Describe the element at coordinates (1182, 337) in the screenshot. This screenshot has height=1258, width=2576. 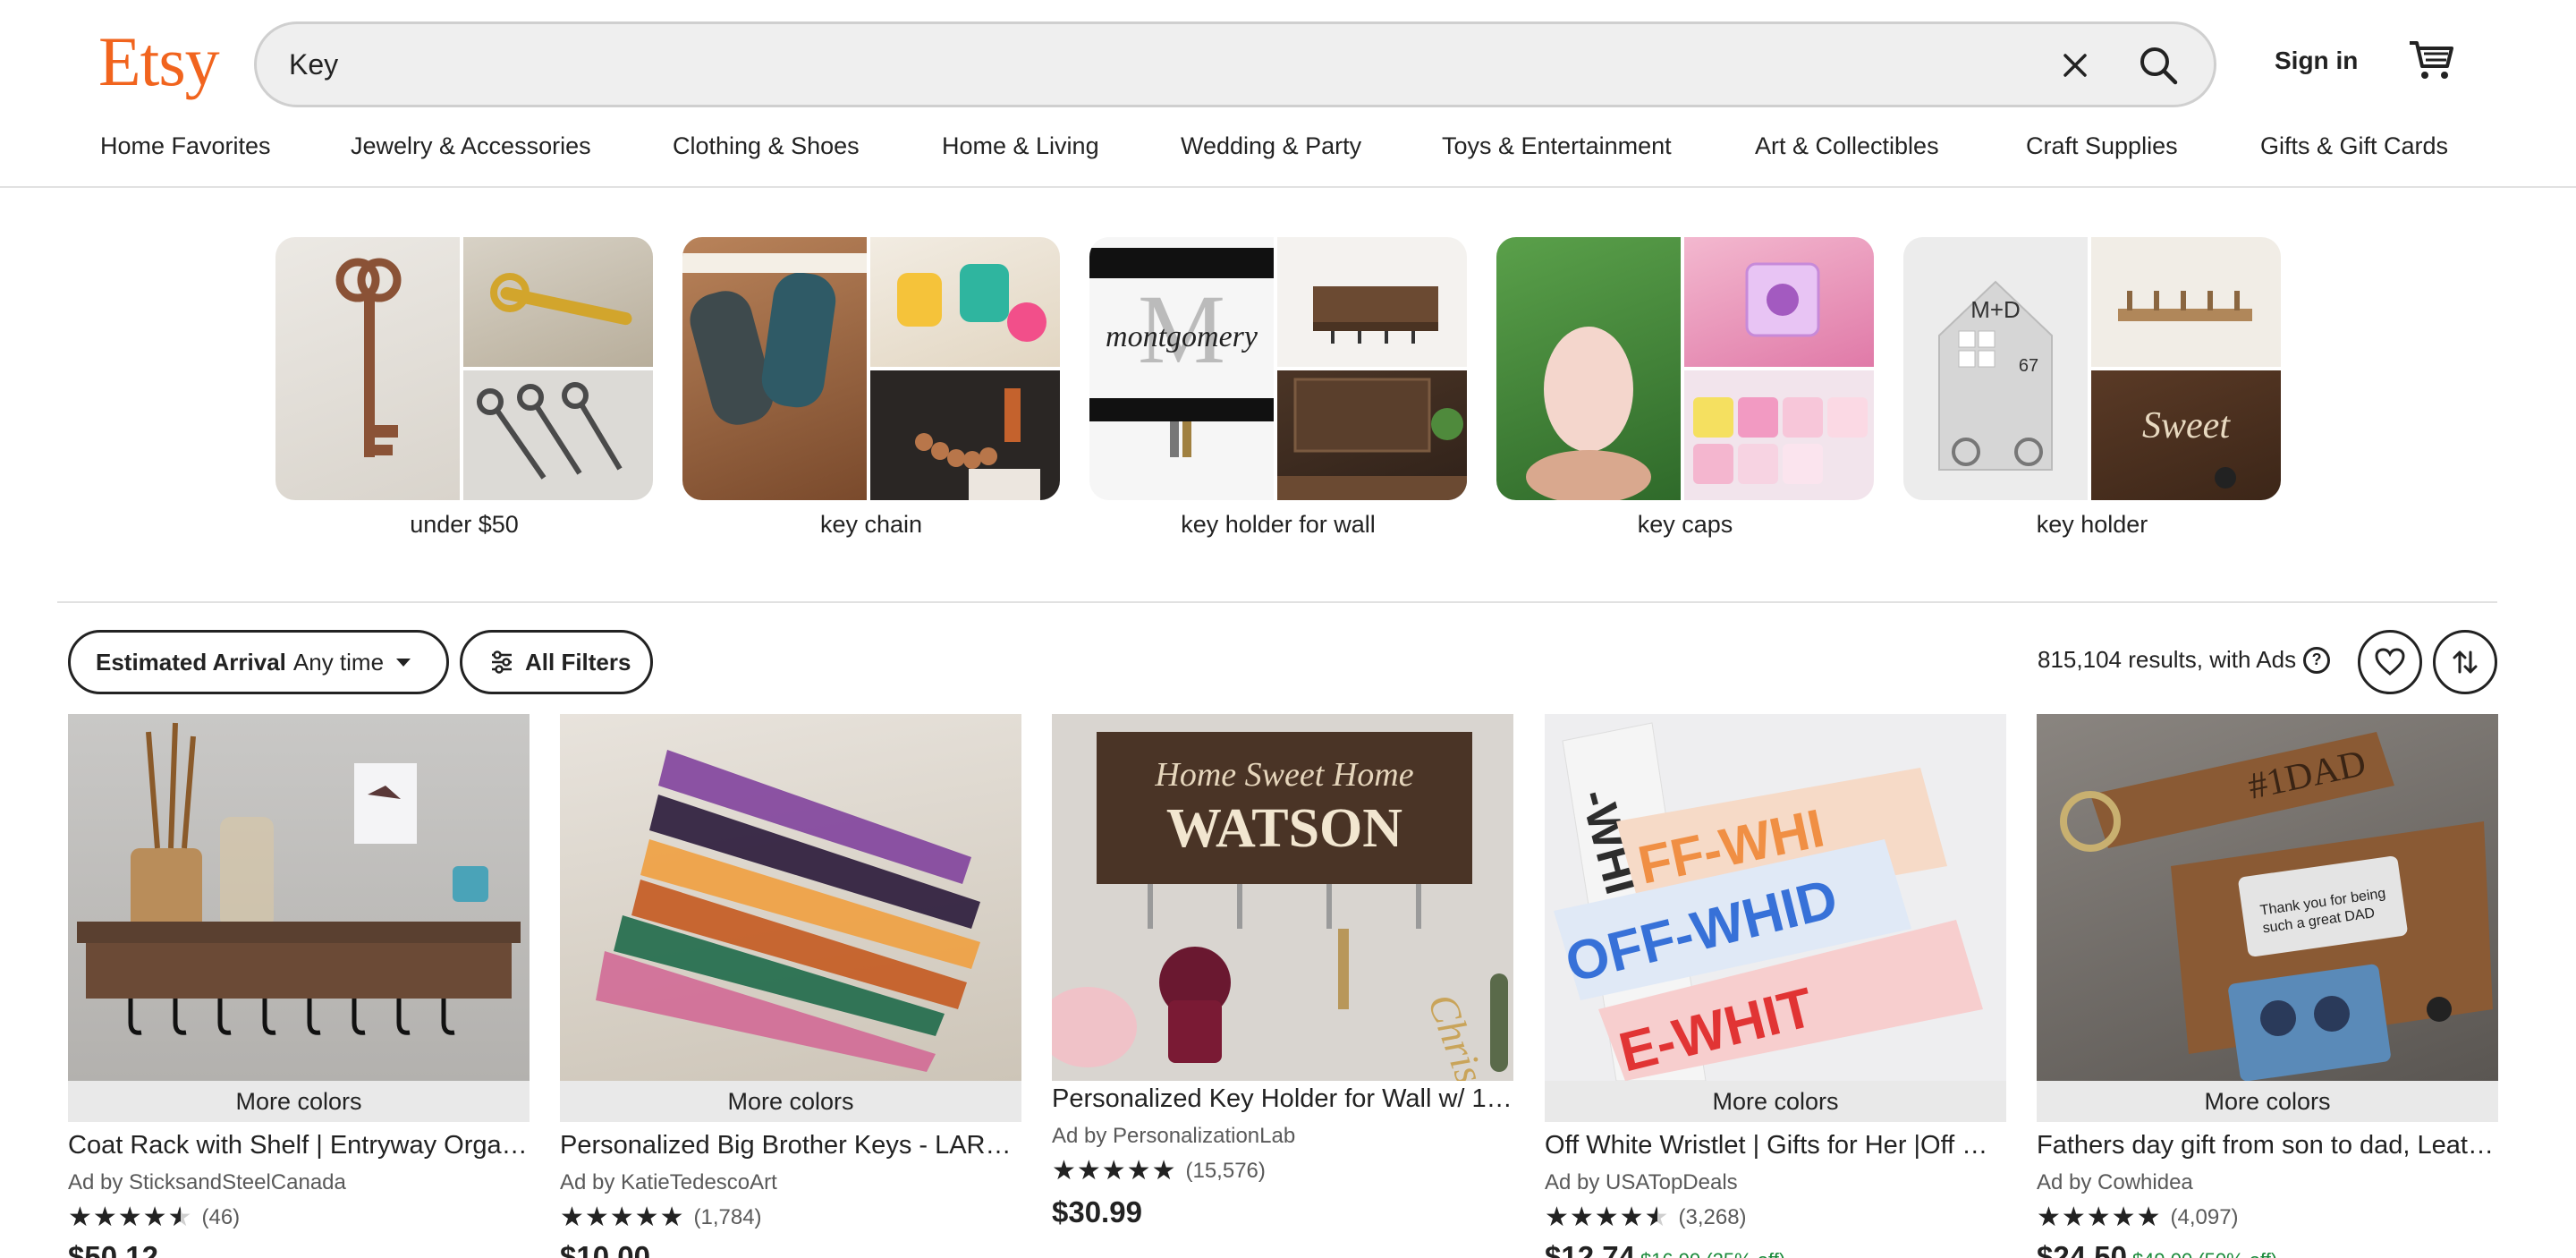
I see `svg-text: montgomery` at that location.